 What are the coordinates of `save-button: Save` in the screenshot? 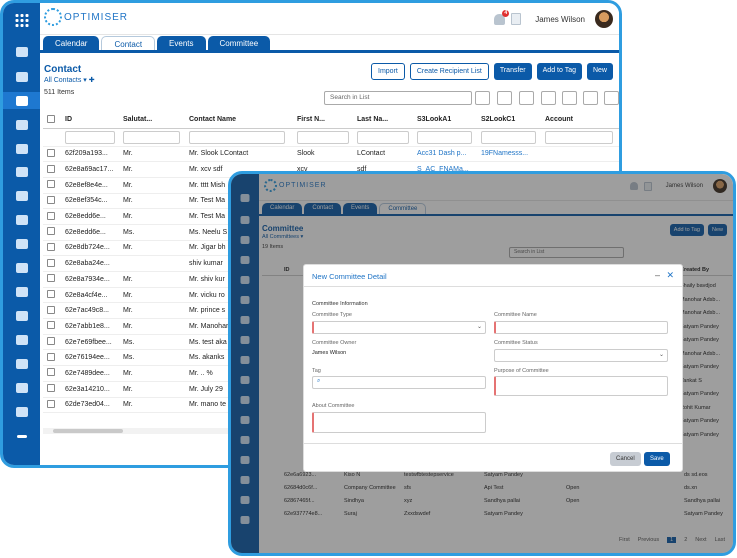 It's located at (657, 459).